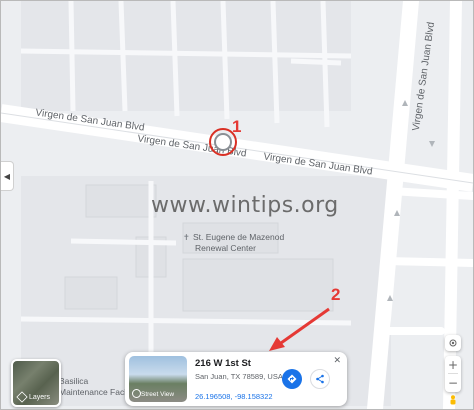 The image size is (474, 410). I want to click on layers-button: Layers, so click(36, 383).